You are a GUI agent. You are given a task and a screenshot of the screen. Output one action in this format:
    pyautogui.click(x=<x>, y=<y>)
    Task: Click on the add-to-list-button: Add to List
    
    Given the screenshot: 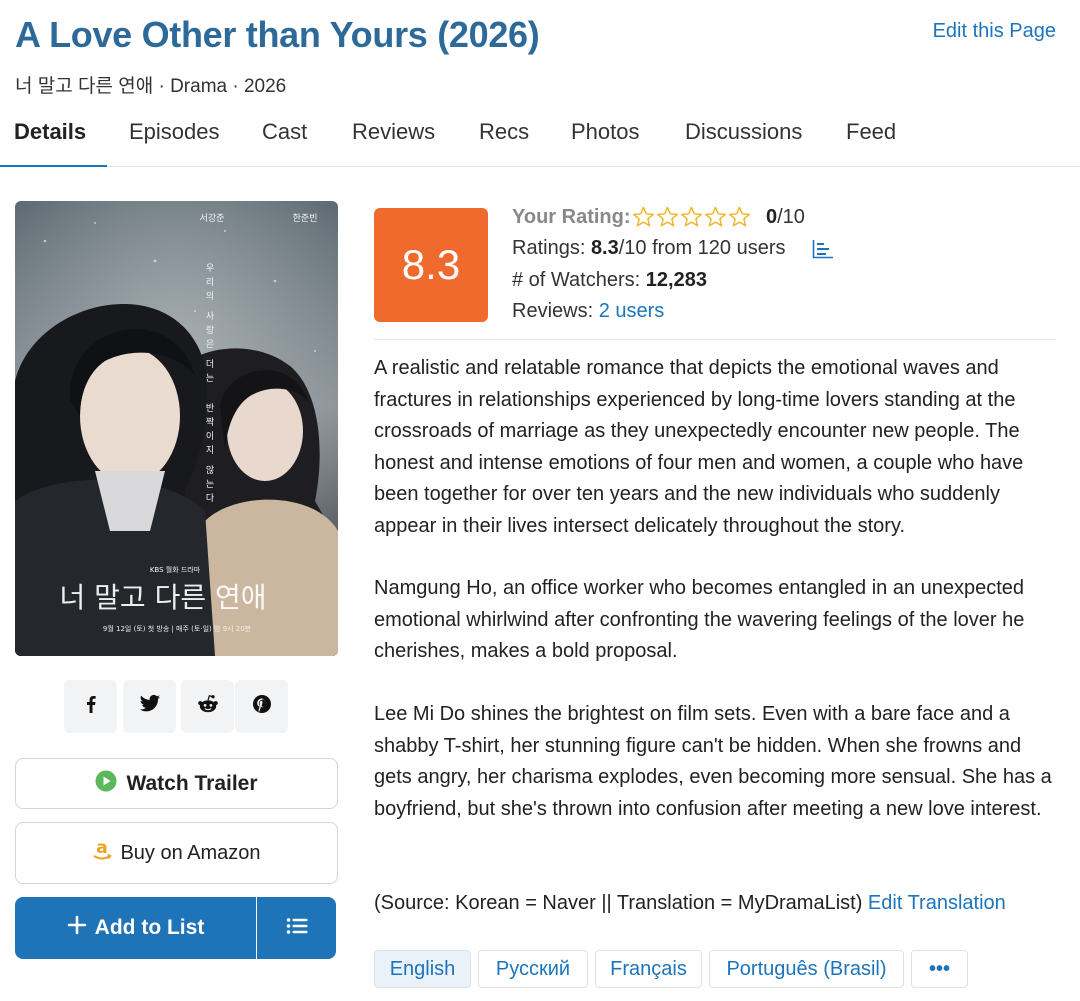 What is the action you would take?
    pyautogui.click(x=135, y=928)
    